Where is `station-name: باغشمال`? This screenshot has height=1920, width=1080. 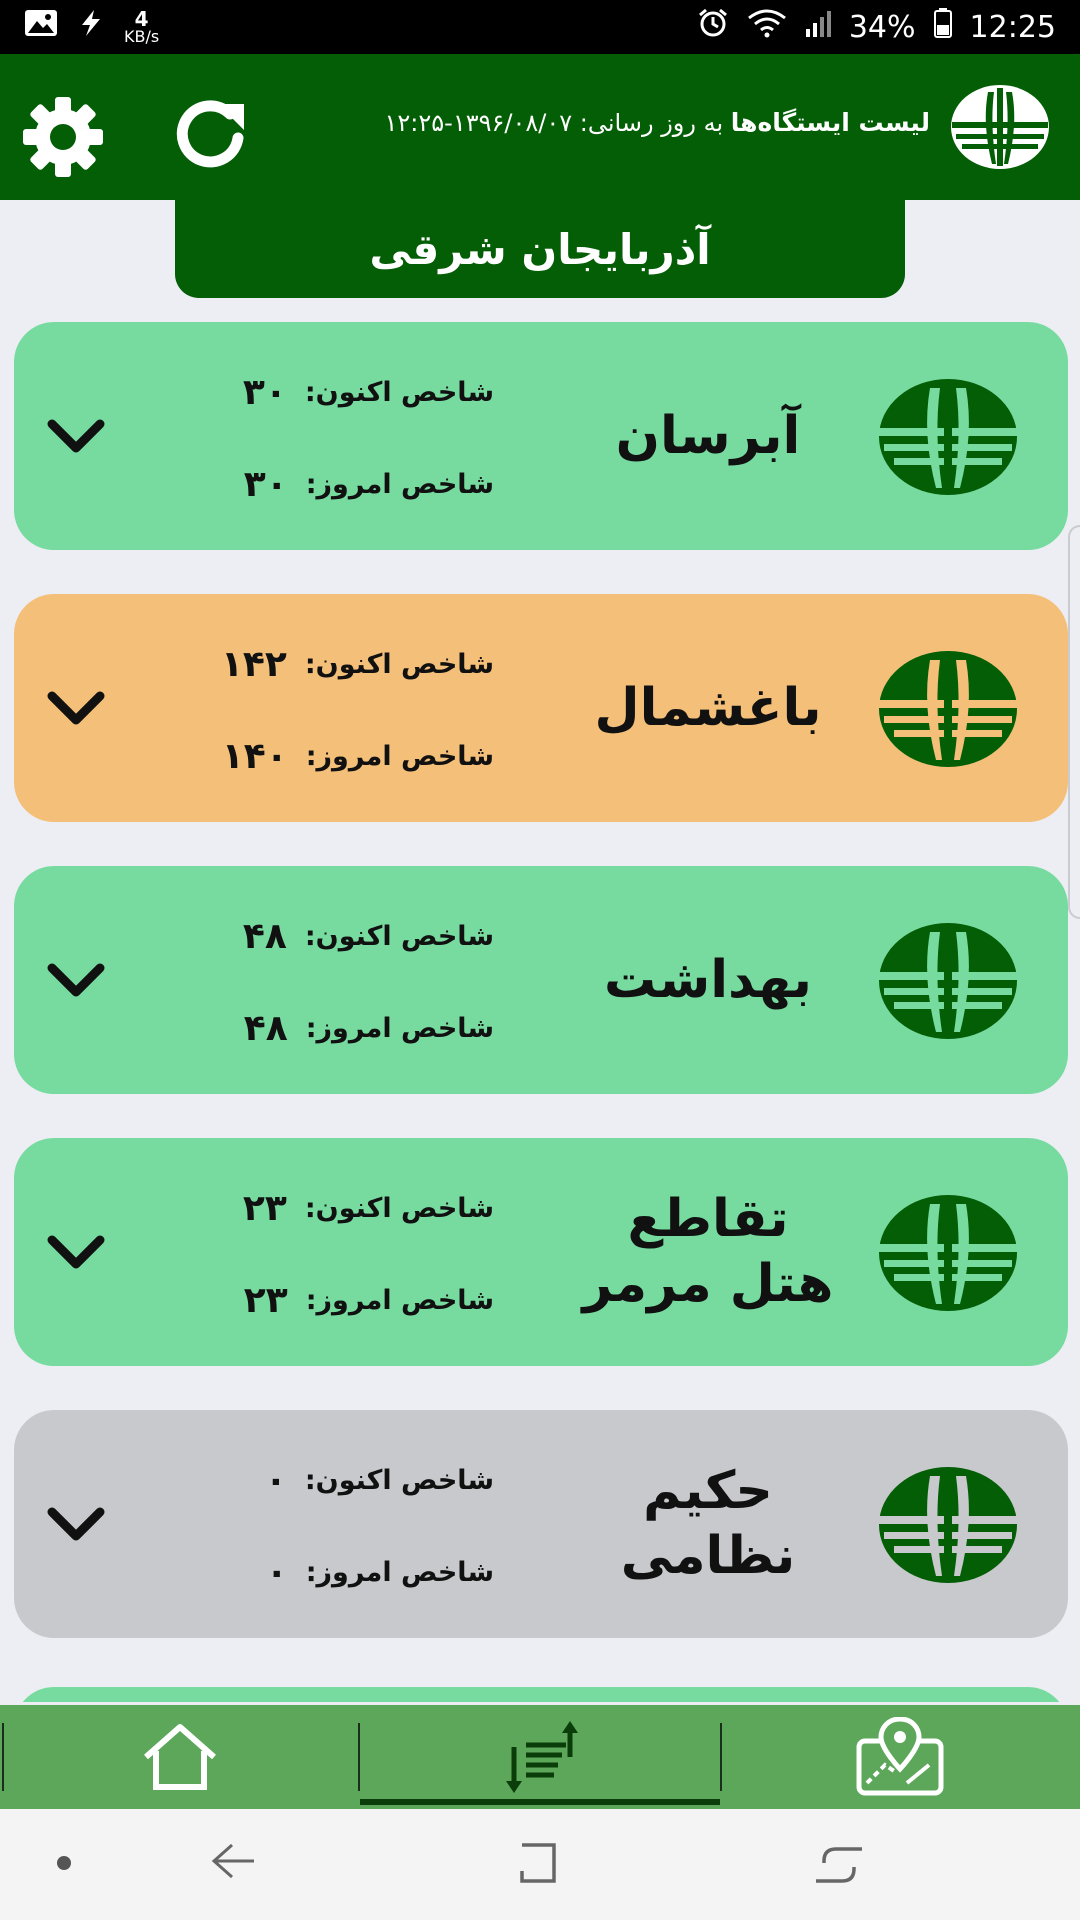 station-name: باغشمال is located at coordinates (708, 707).